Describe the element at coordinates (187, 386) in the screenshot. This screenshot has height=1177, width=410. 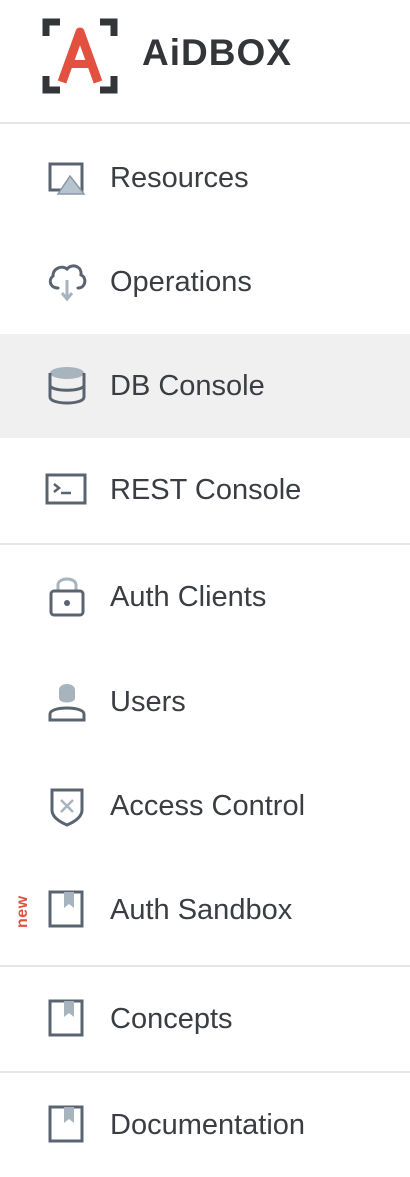
I see `sidebar-item-label: DB Console` at that location.